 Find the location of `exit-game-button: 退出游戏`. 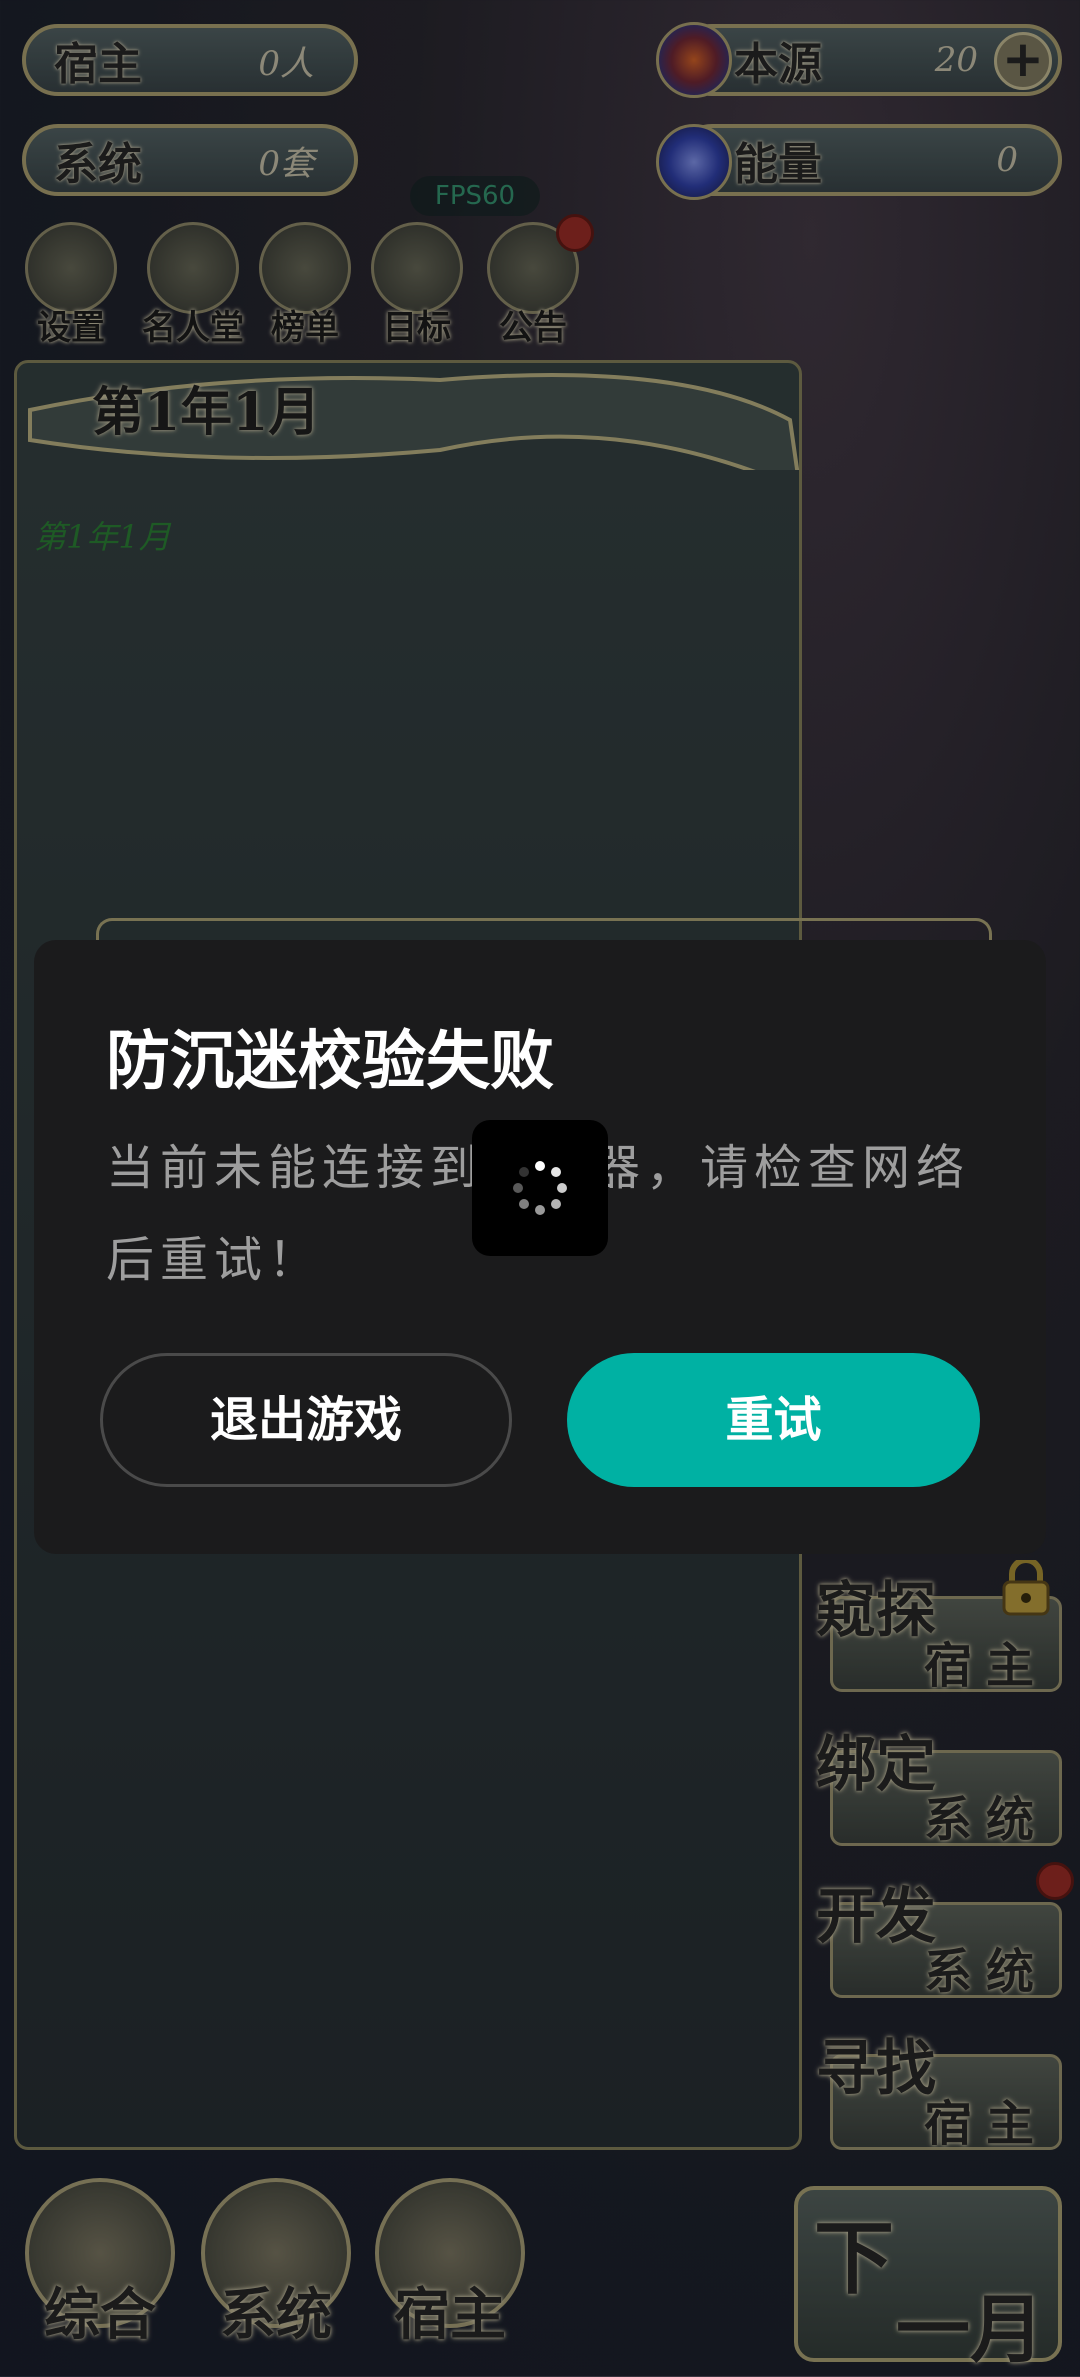

exit-game-button: 退出游戏 is located at coordinates (306, 1420).